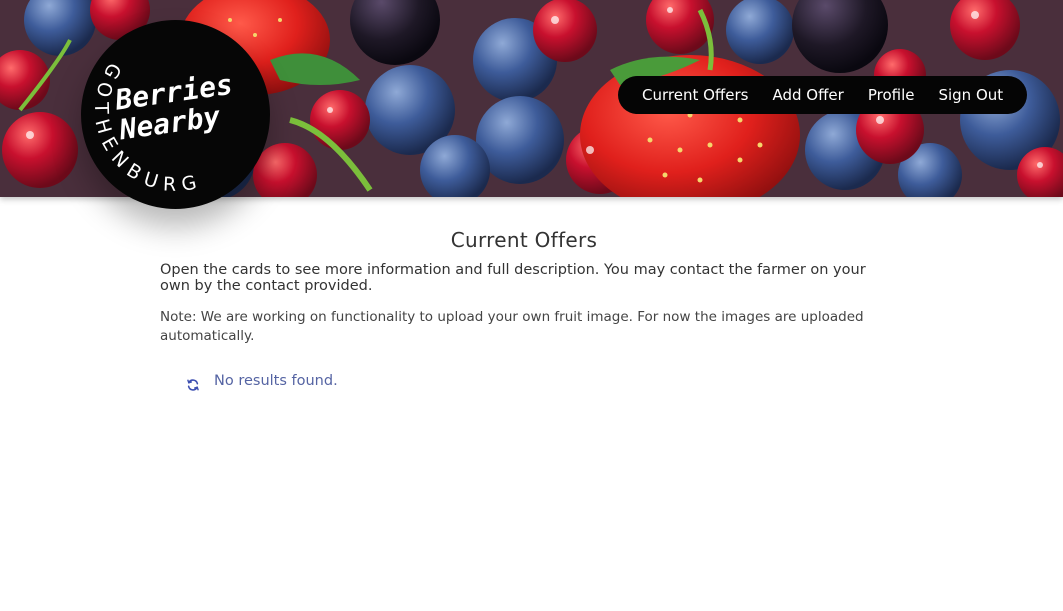 This screenshot has height=611, width=1063. What do you see at coordinates (193, 385) in the screenshot?
I see `refresh-icon` at bounding box center [193, 385].